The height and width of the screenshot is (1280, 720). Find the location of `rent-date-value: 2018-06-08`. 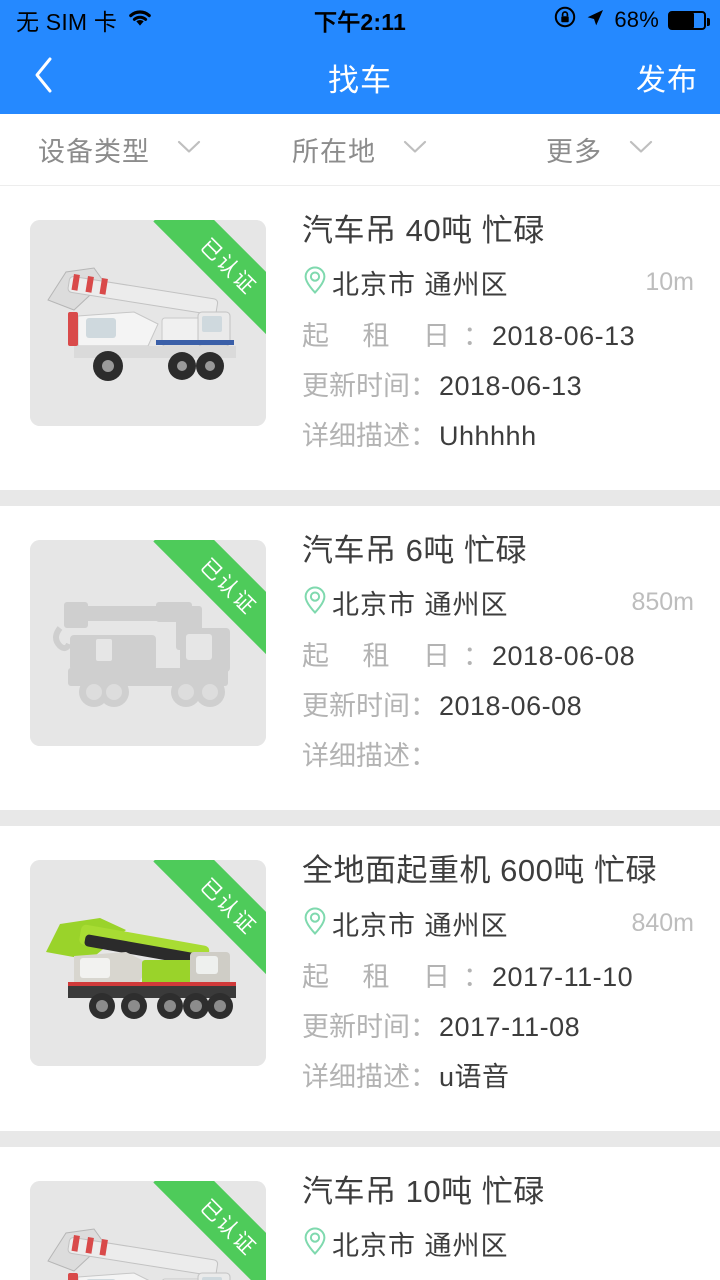

rent-date-value: 2018-06-08 is located at coordinates (564, 656).